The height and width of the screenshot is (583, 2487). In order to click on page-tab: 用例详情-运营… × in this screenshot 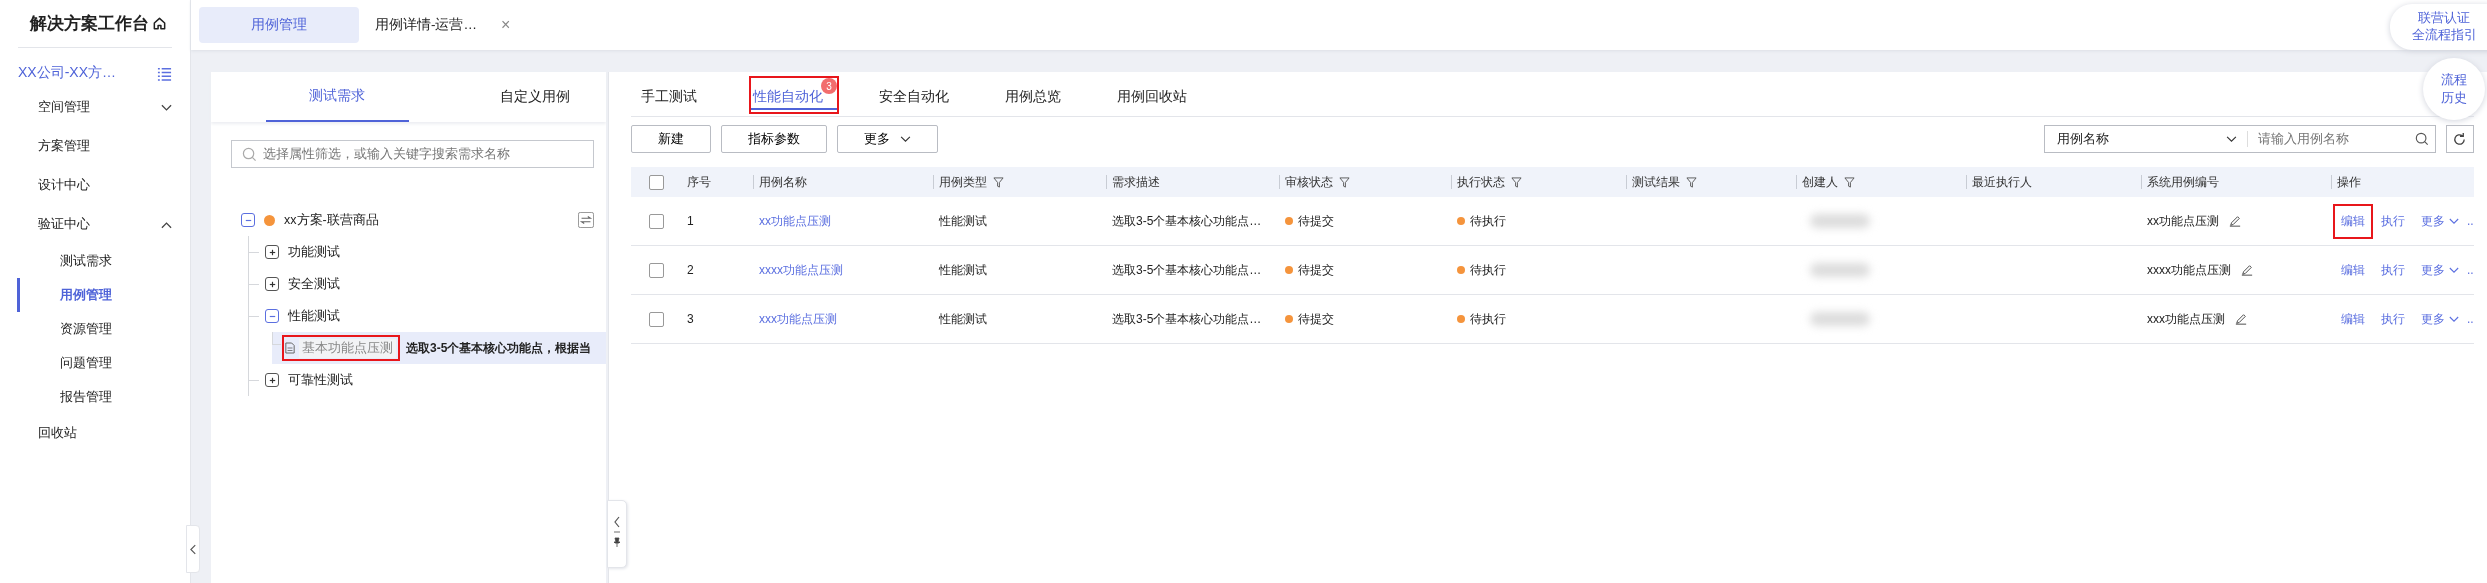, I will do `click(443, 25)`.